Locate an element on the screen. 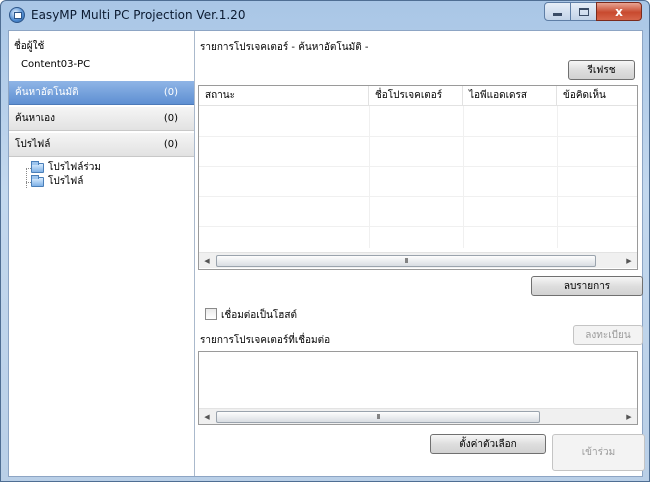  close-icon: x is located at coordinates (619, 11).